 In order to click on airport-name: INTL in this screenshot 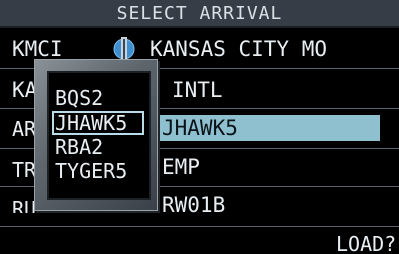, I will do `click(197, 90)`.